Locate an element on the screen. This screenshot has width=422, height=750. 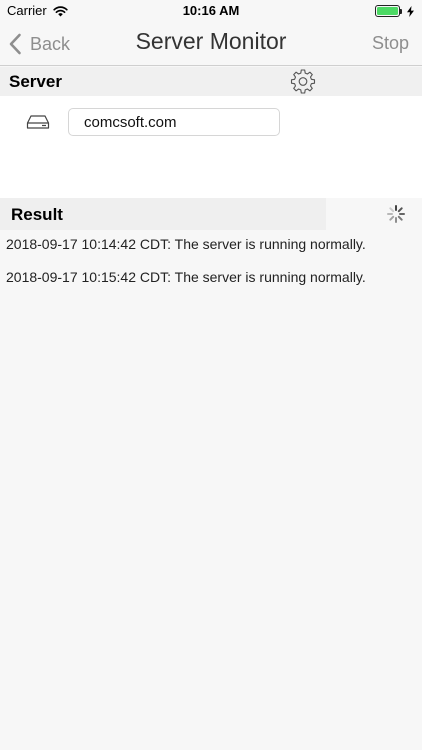
result-header-label: Result is located at coordinates (37, 214).